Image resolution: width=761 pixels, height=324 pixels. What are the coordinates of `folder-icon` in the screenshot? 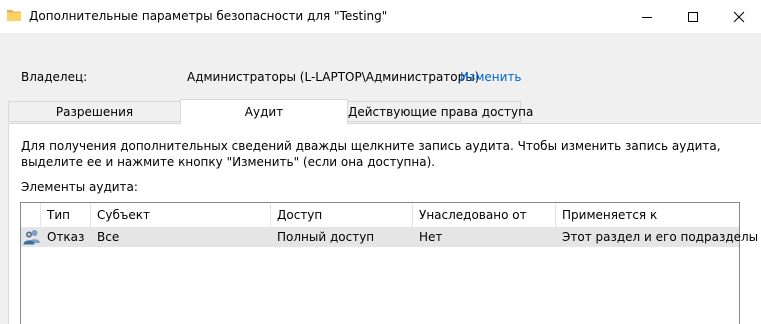 It's located at (14, 15).